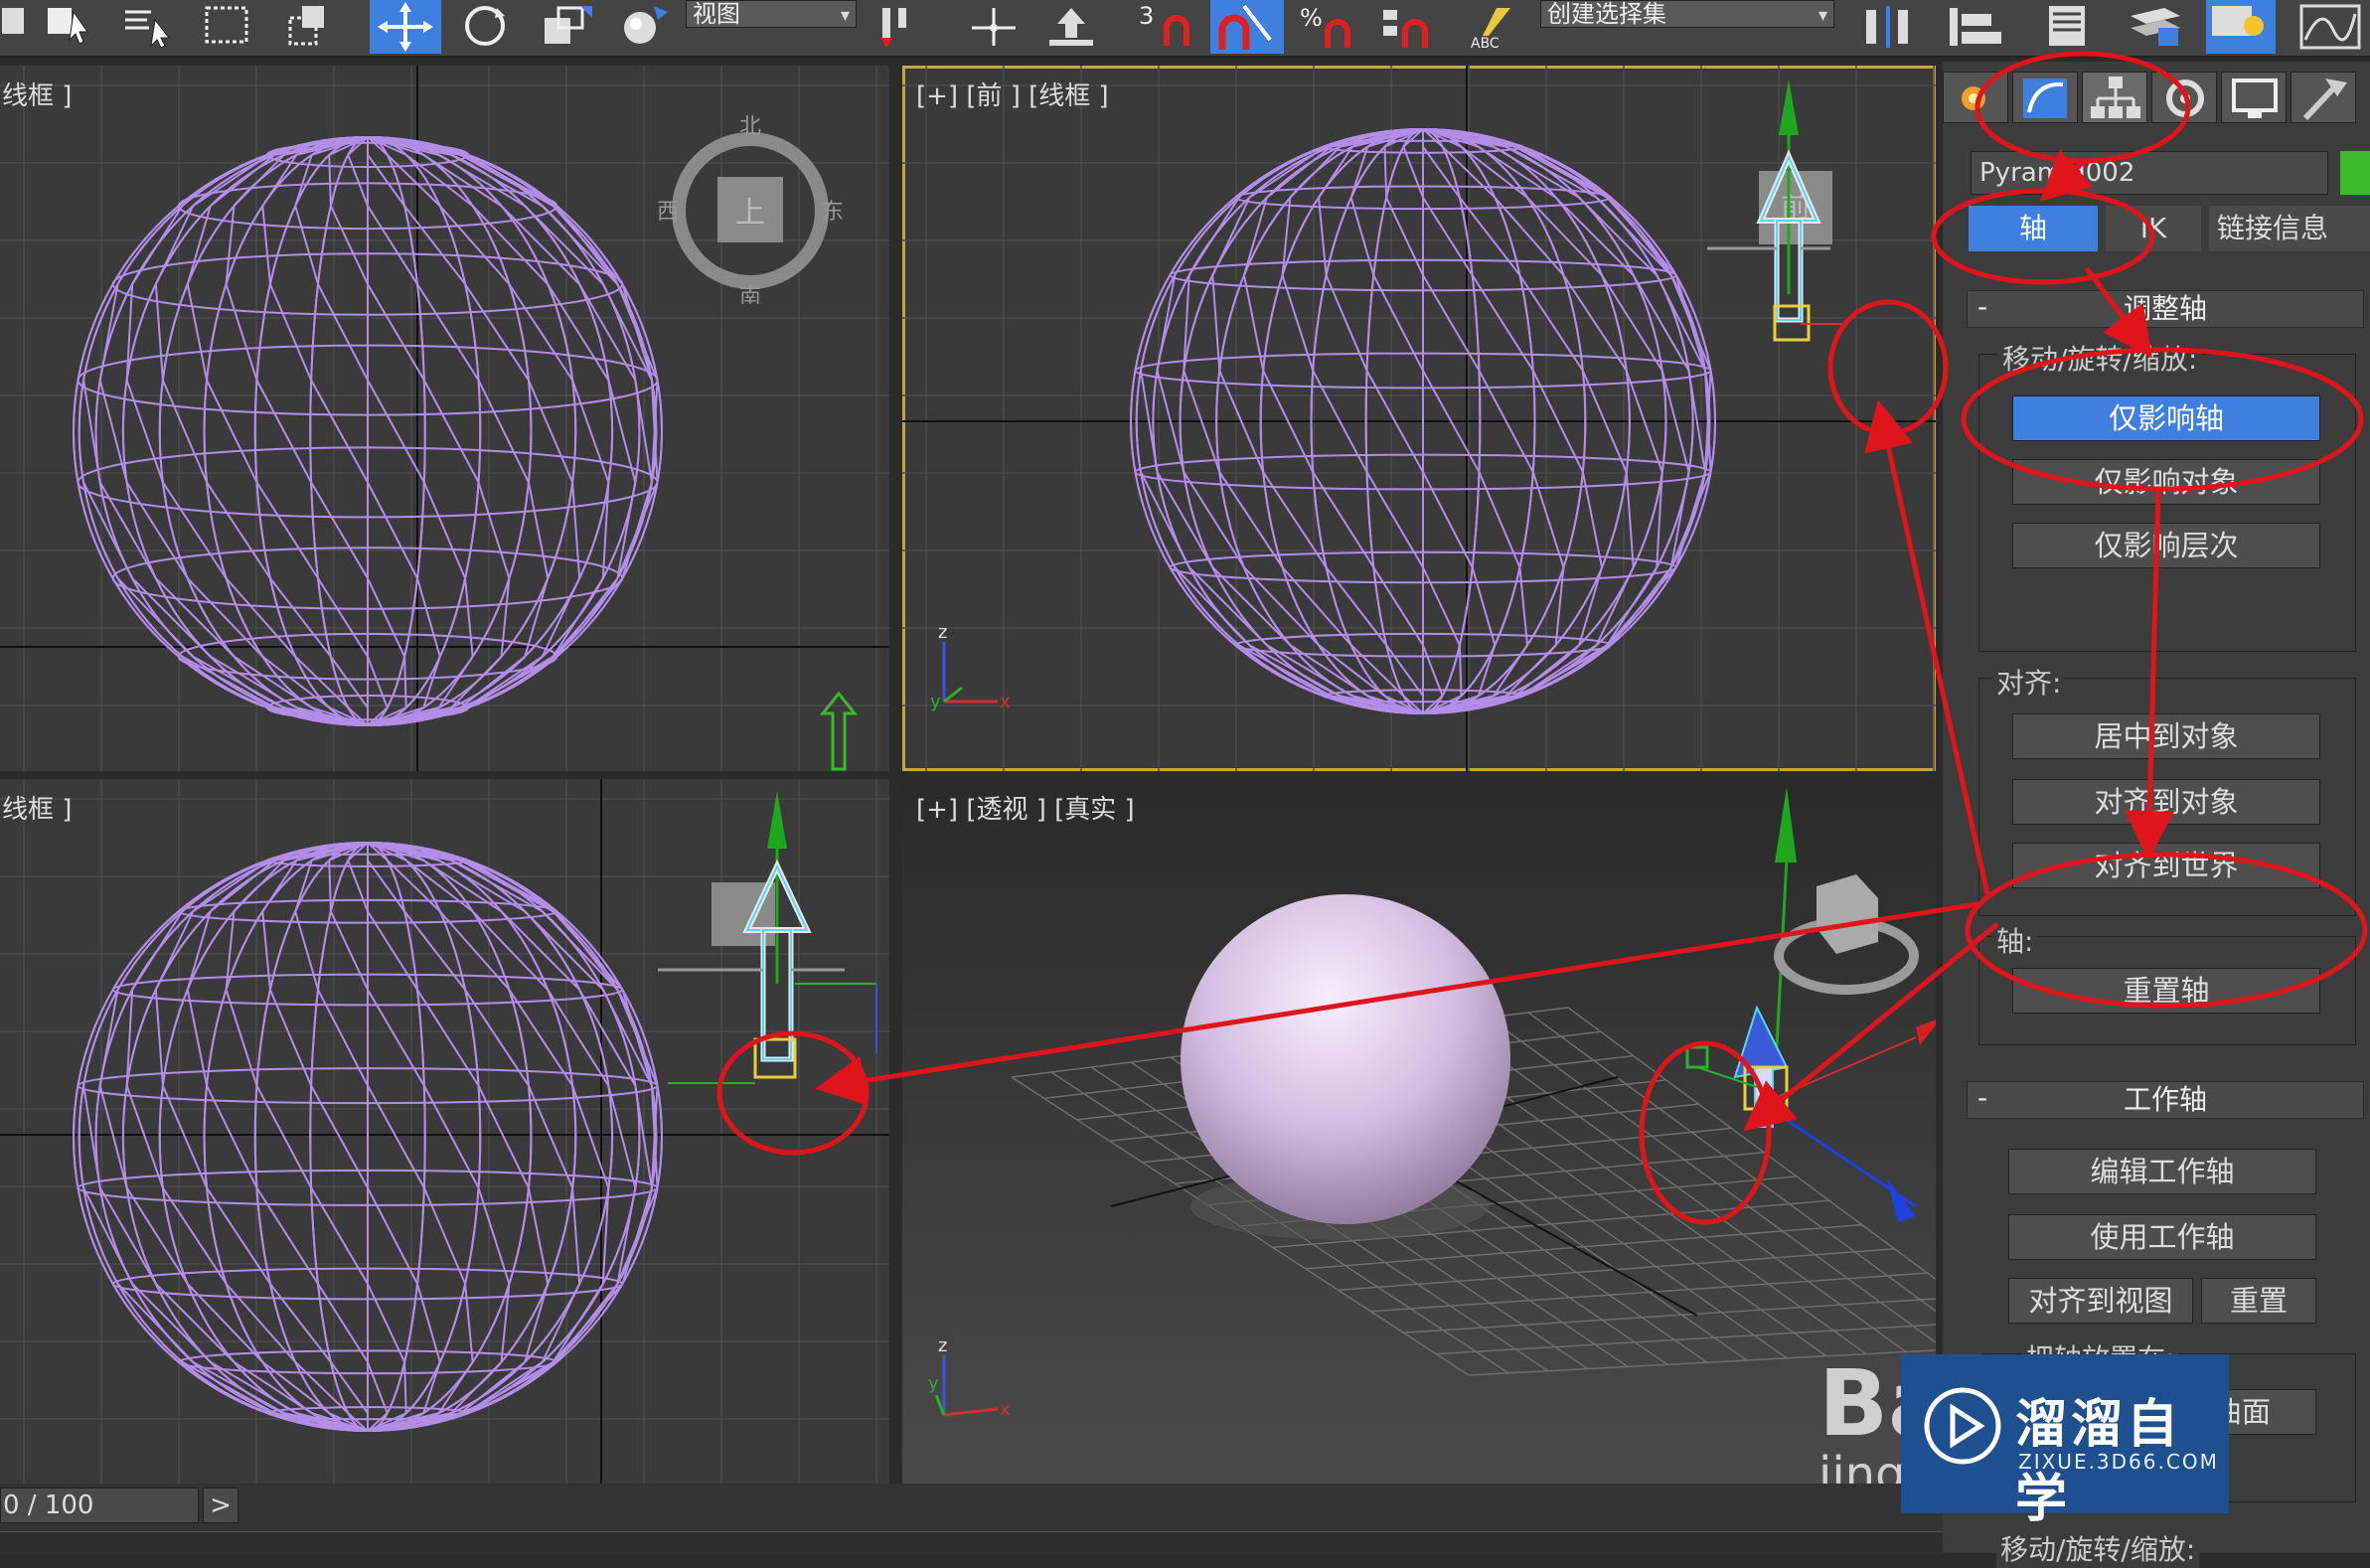 The height and width of the screenshot is (1568, 2370). I want to click on reference-coordinate-combo: 视图 ▾, so click(771, 14).